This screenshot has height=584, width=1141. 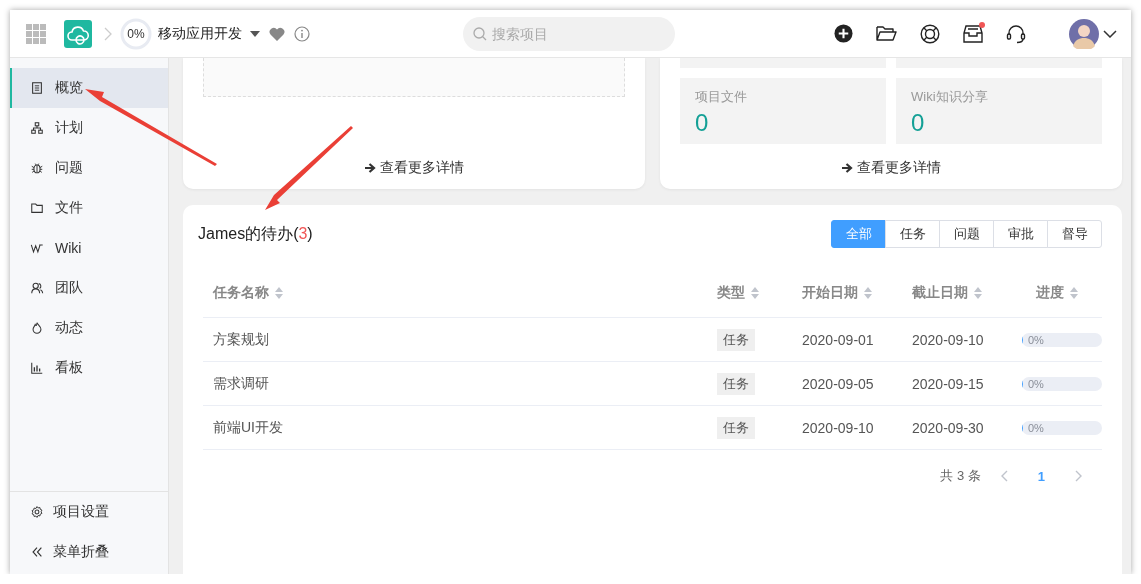 What do you see at coordinates (1004, 476) in the screenshot?
I see `previous-page-icon` at bounding box center [1004, 476].